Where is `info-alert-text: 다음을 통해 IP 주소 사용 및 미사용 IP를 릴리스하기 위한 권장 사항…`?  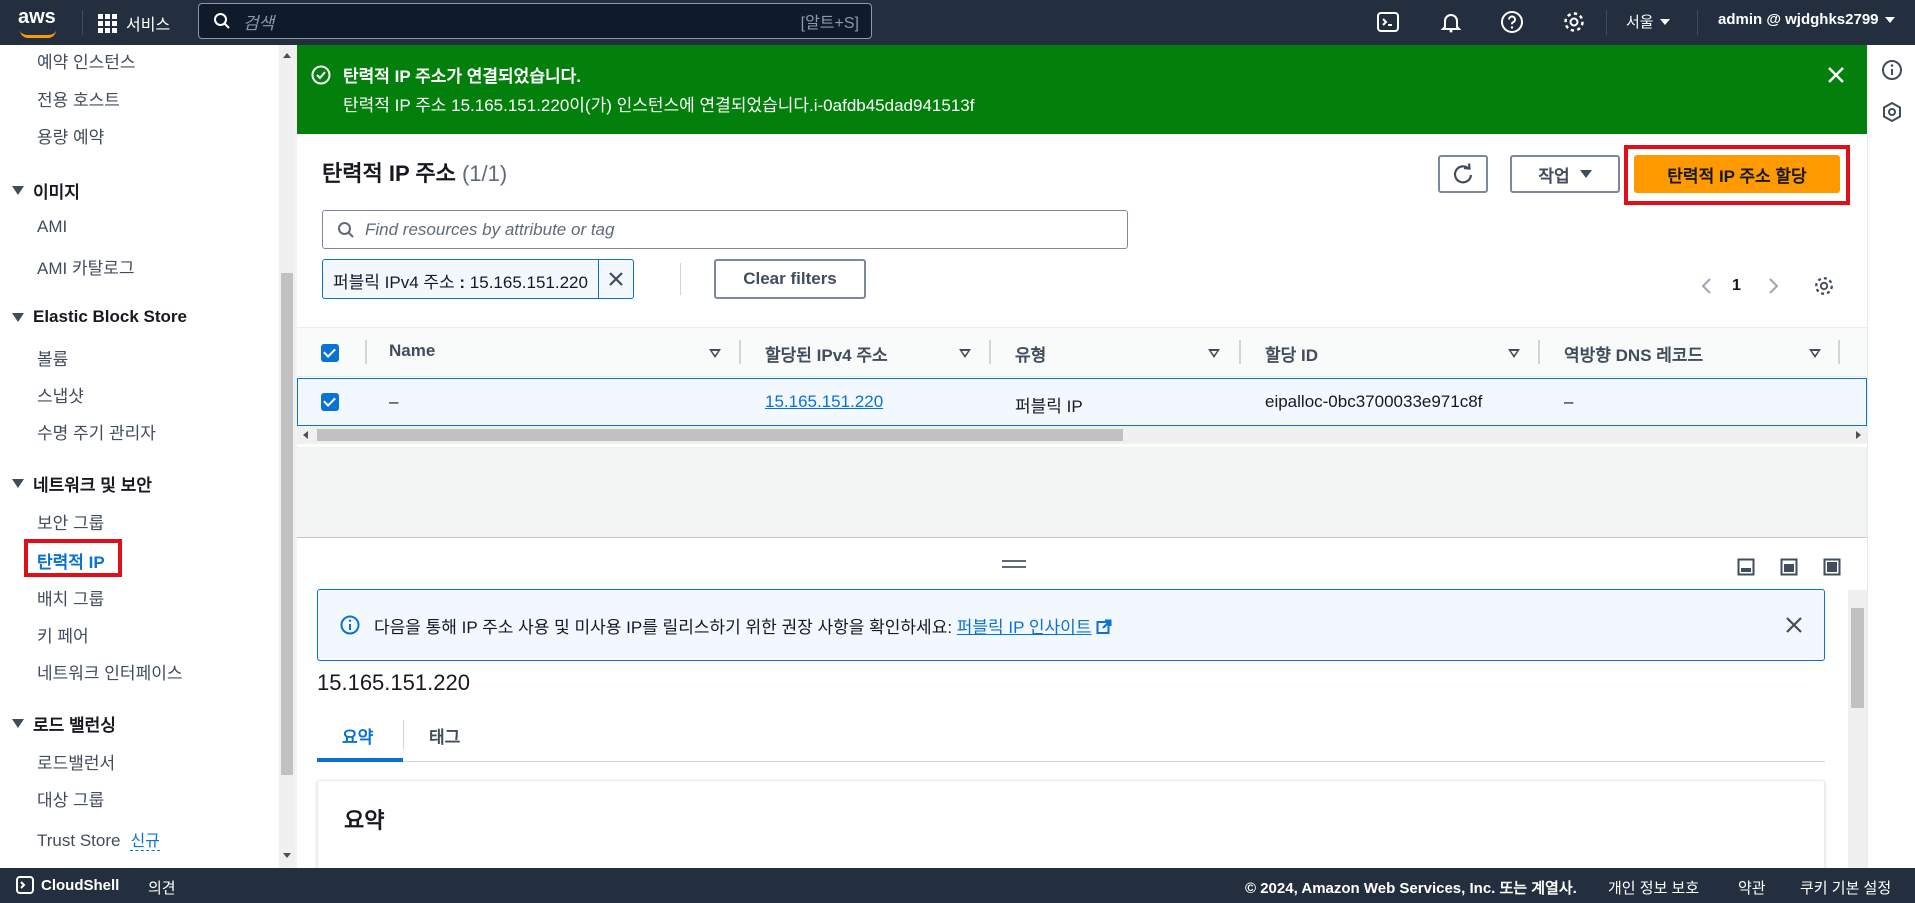
info-alert-text: 다음을 통해 IP 주소 사용 및 미사용 IP를 릴리스하기 위한 권장 사항… is located at coordinates (743, 625).